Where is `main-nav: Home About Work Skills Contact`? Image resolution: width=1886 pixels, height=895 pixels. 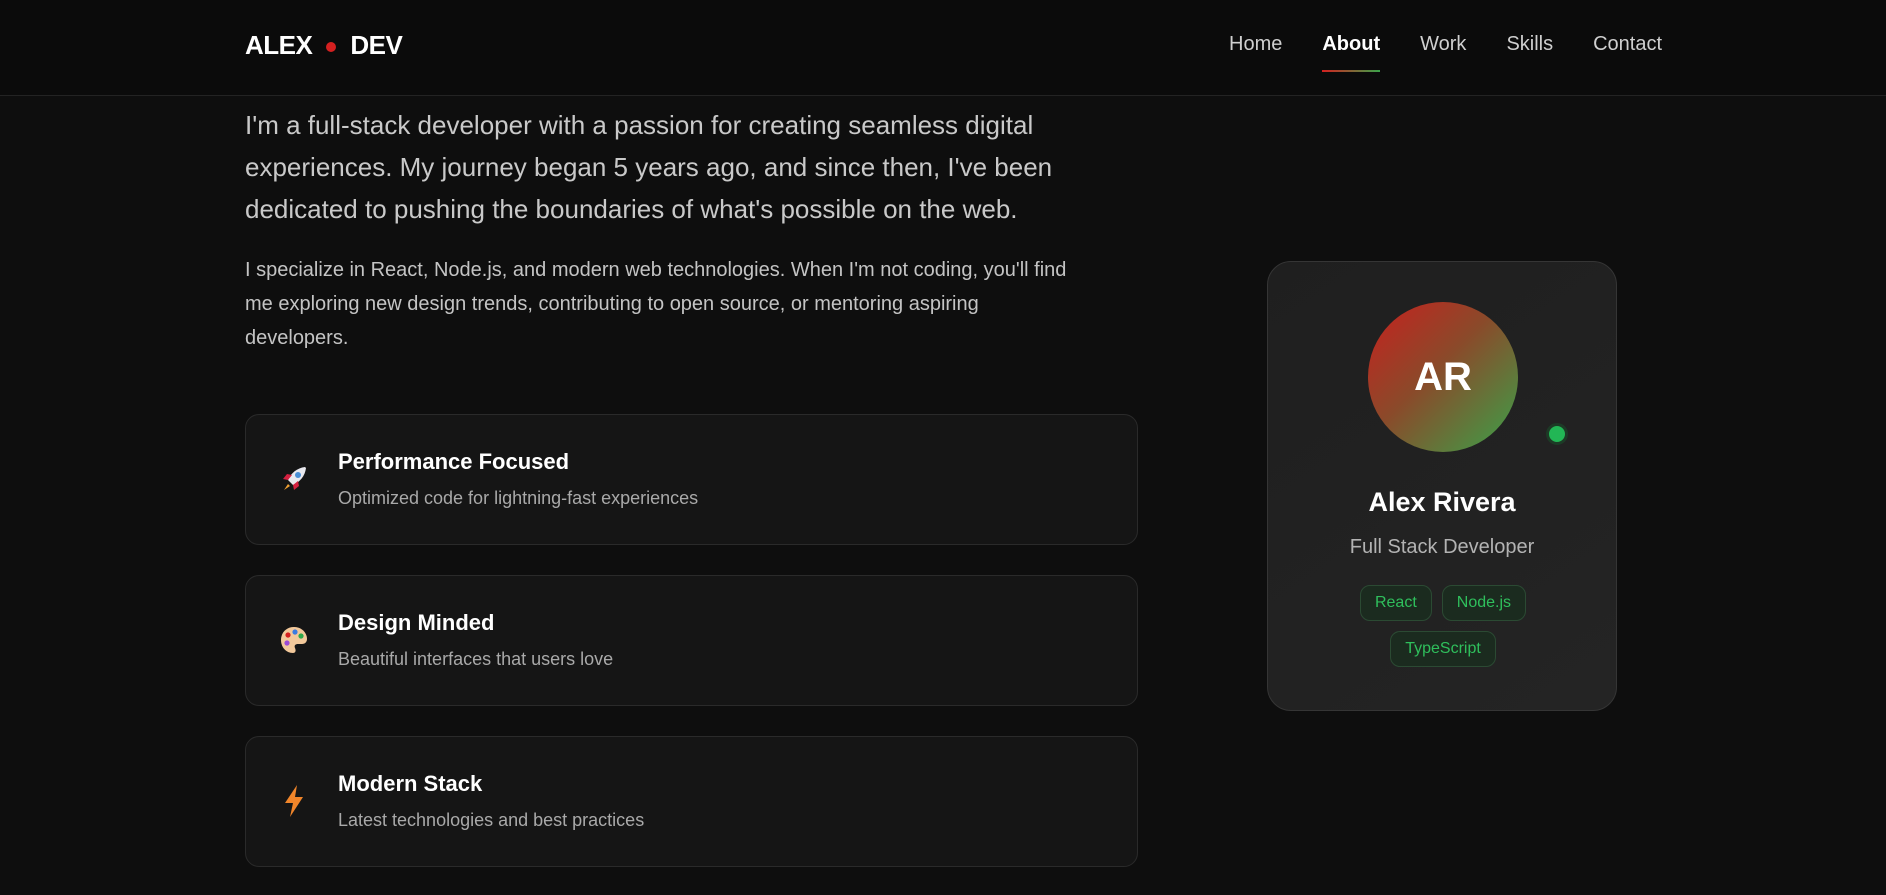
main-nav: Home About Work Skills Contact is located at coordinates (1445, 52).